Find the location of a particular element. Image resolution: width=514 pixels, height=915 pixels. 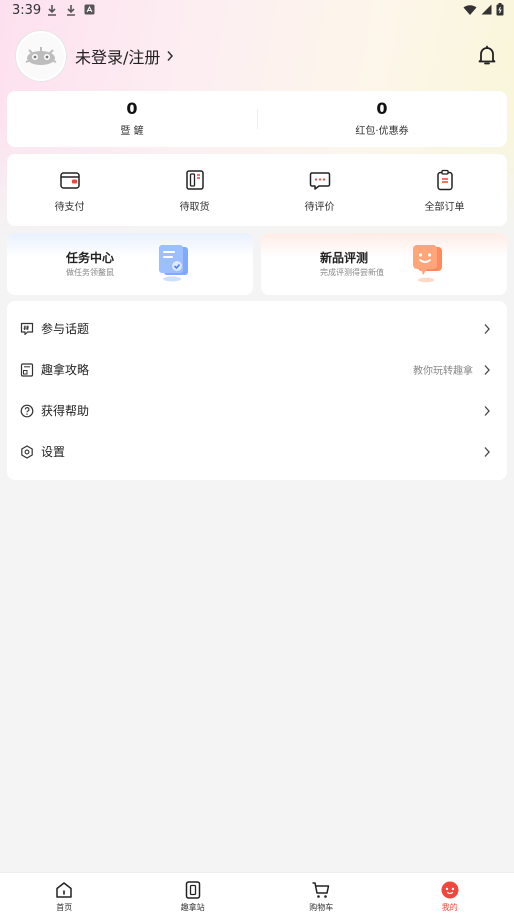

station-icon is located at coordinates (192, 890).